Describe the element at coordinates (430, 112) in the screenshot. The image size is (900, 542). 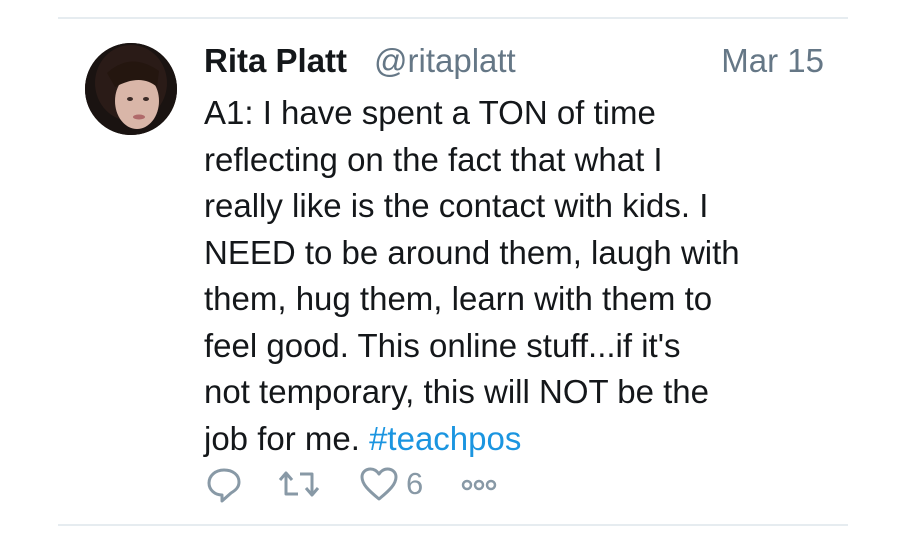
I see `tweet-text-line: A1: I have spent a TON of time` at that location.